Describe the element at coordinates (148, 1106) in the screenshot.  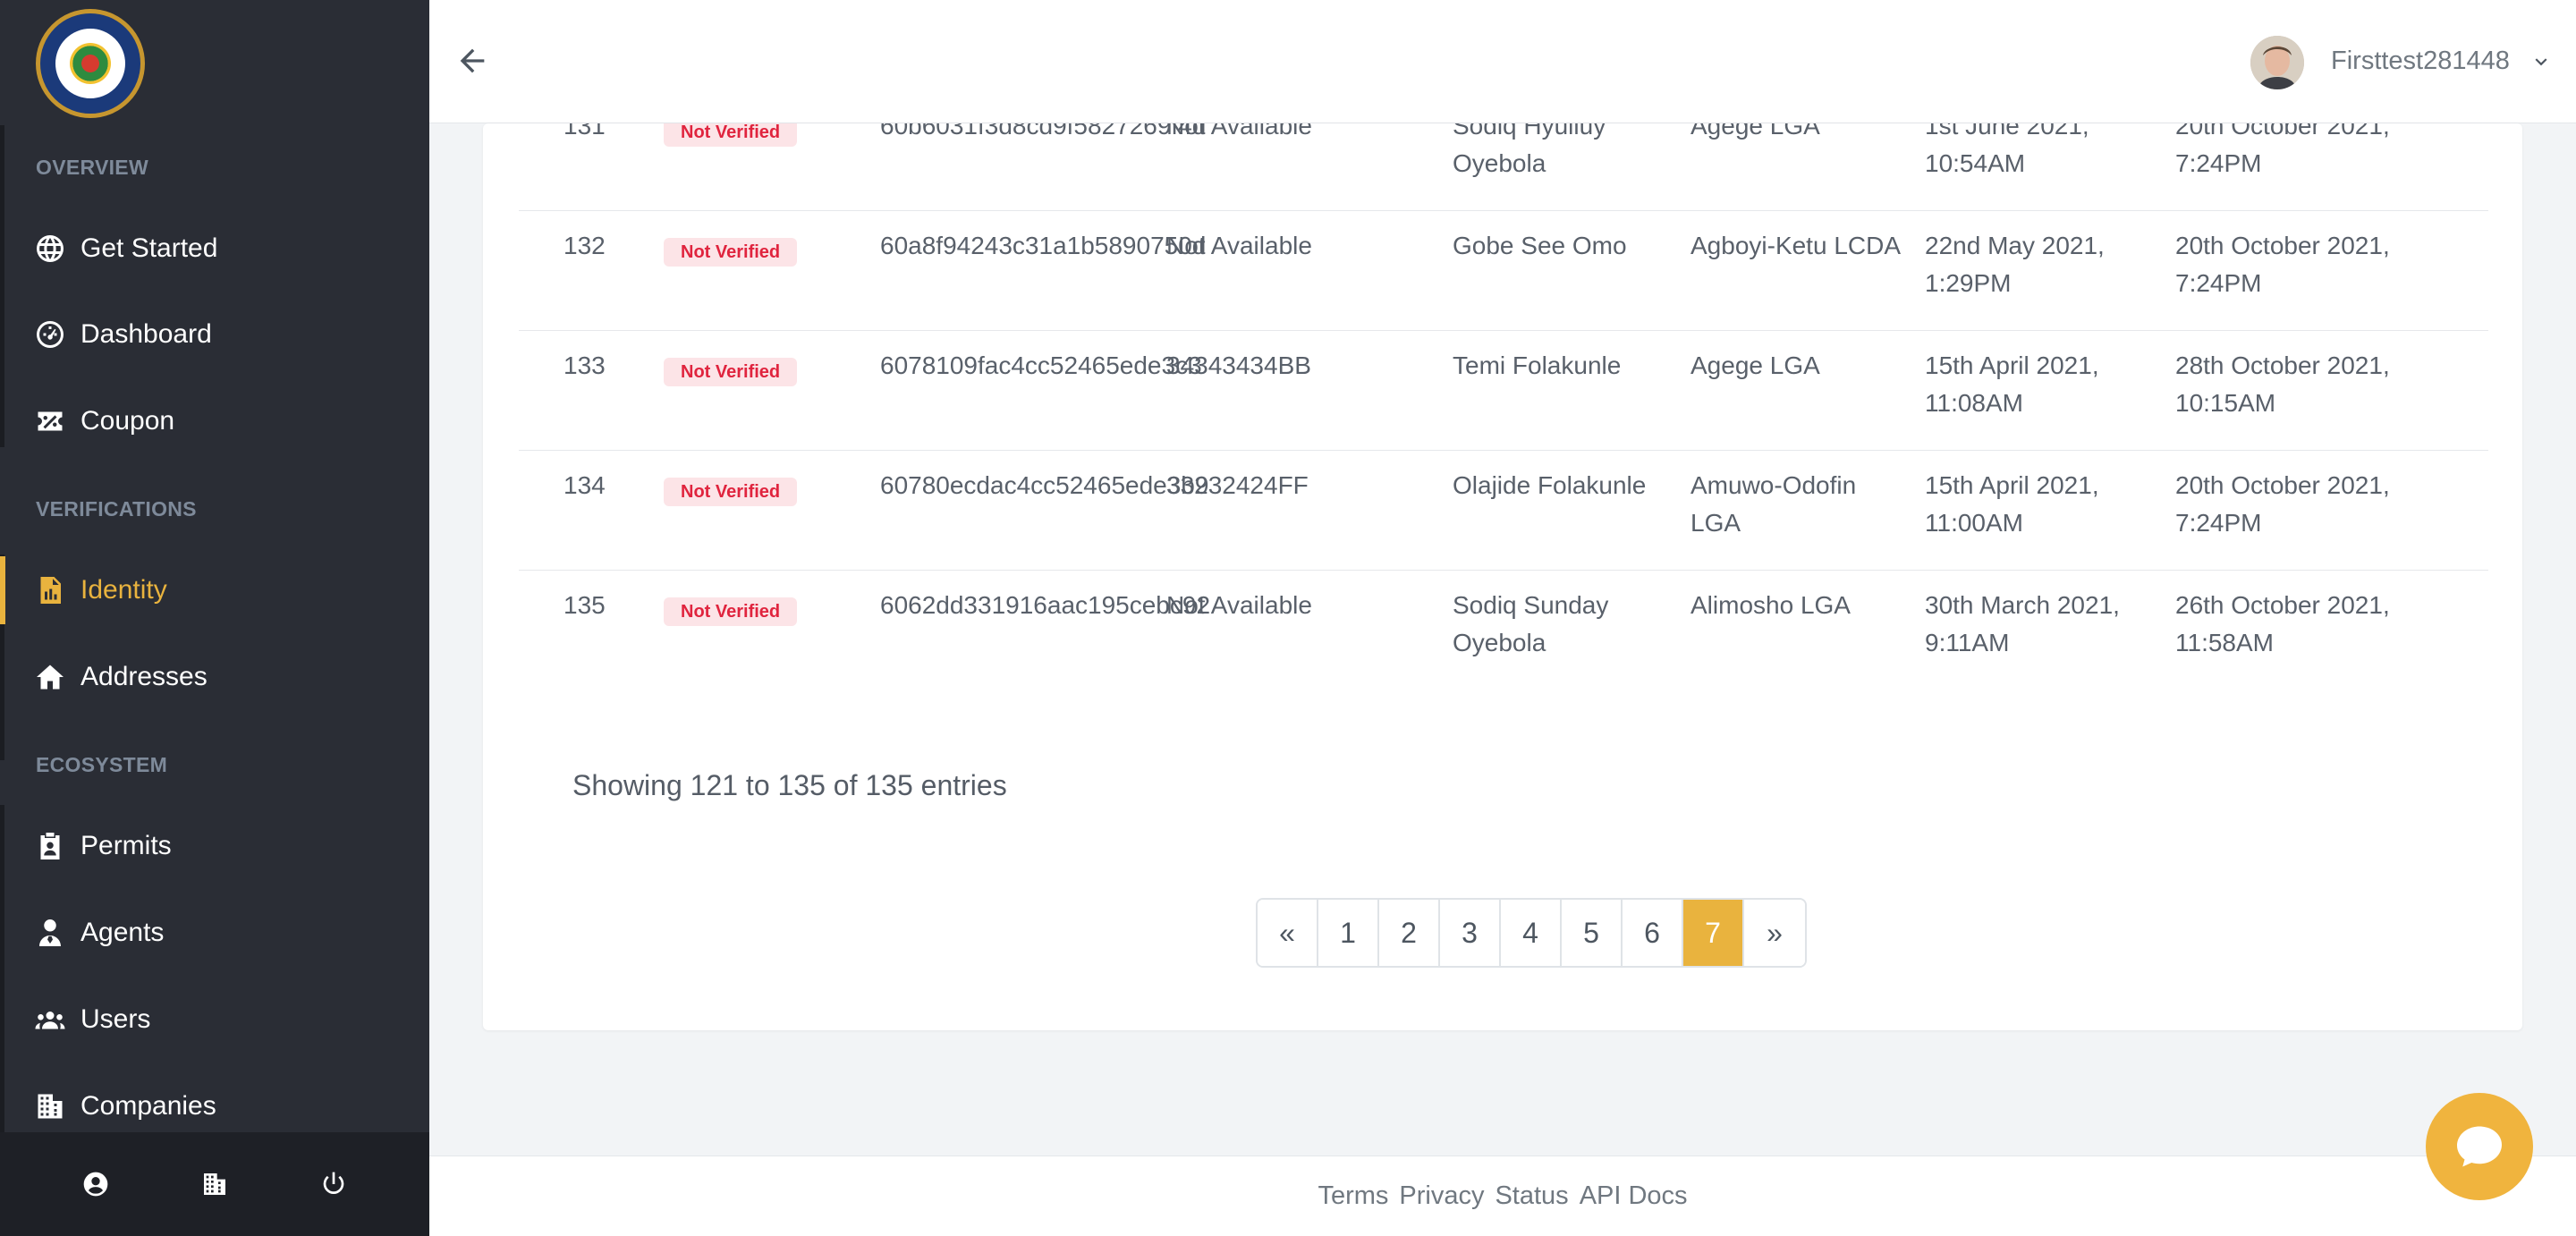
I see `sidebar-item-label: Companies` at that location.